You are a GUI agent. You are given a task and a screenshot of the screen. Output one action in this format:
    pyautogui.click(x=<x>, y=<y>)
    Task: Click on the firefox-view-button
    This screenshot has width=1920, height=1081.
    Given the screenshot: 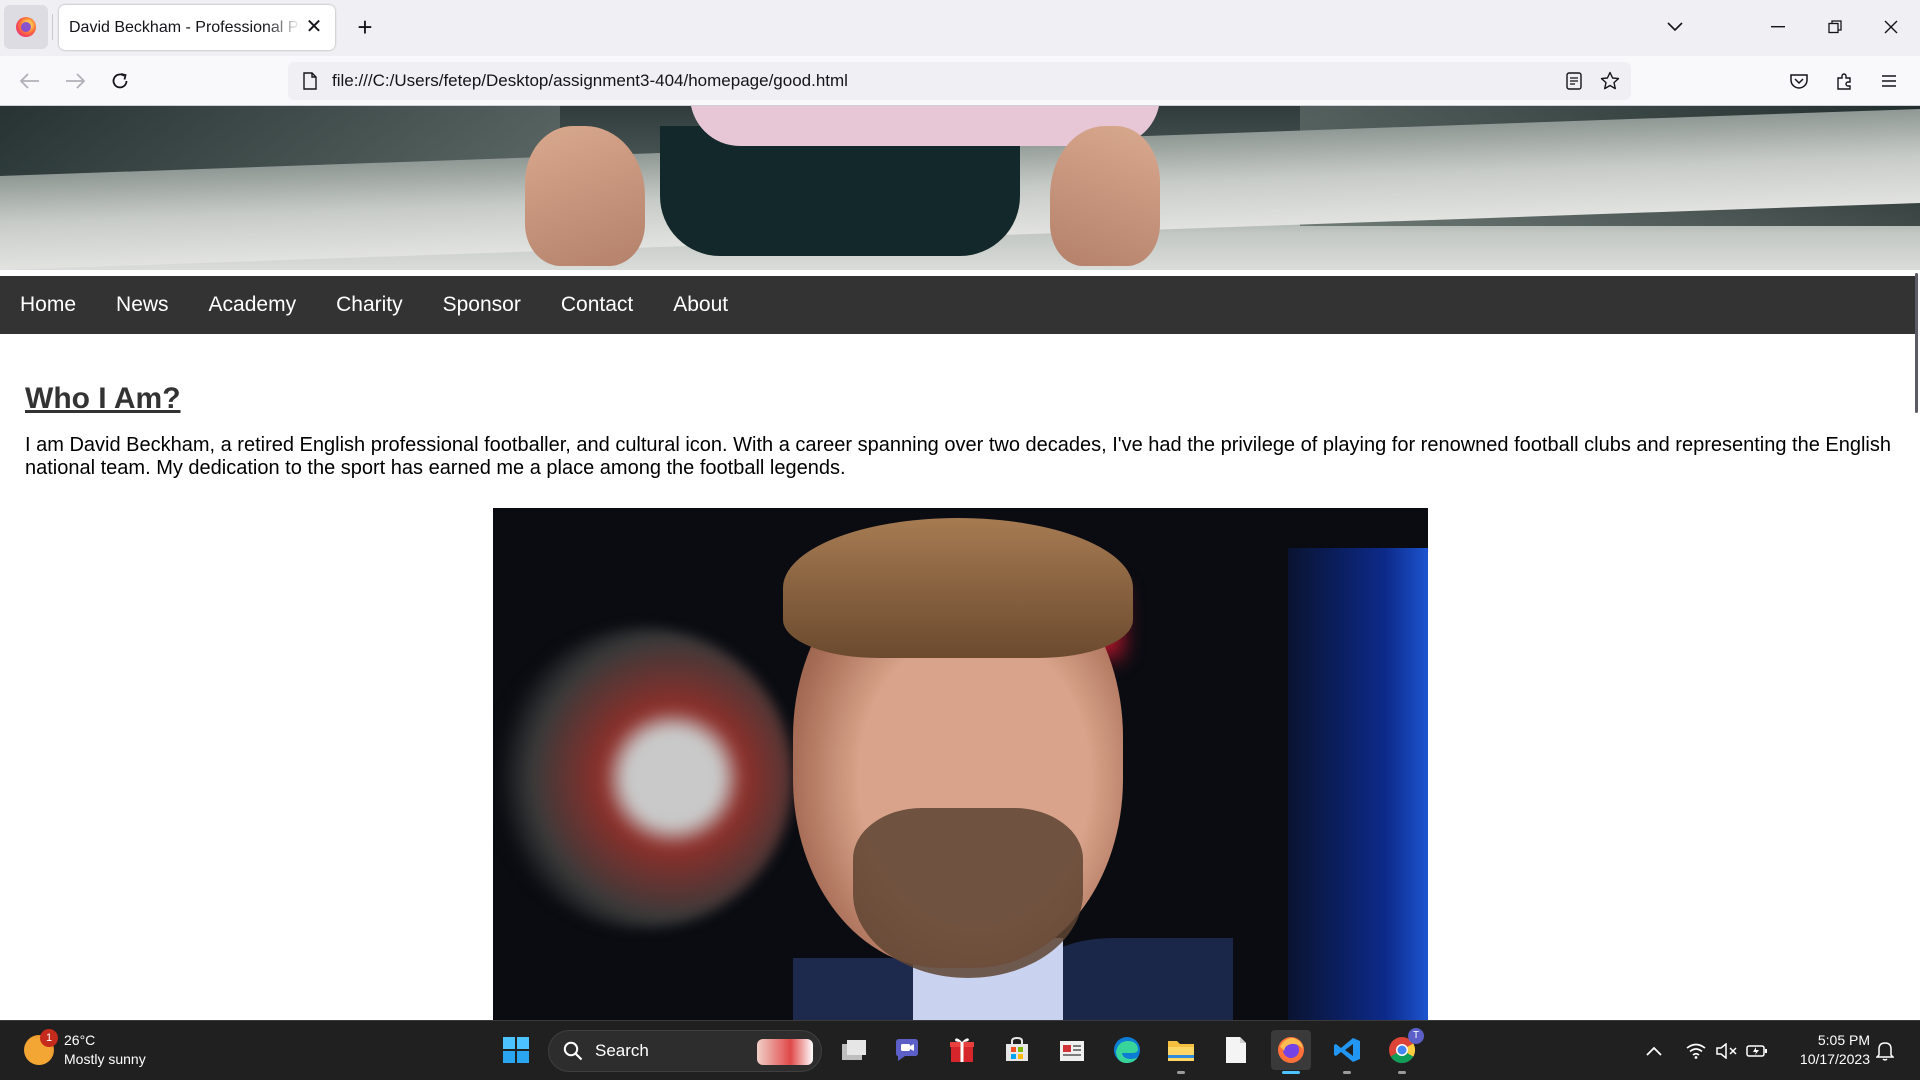 What is the action you would take?
    pyautogui.click(x=26, y=27)
    